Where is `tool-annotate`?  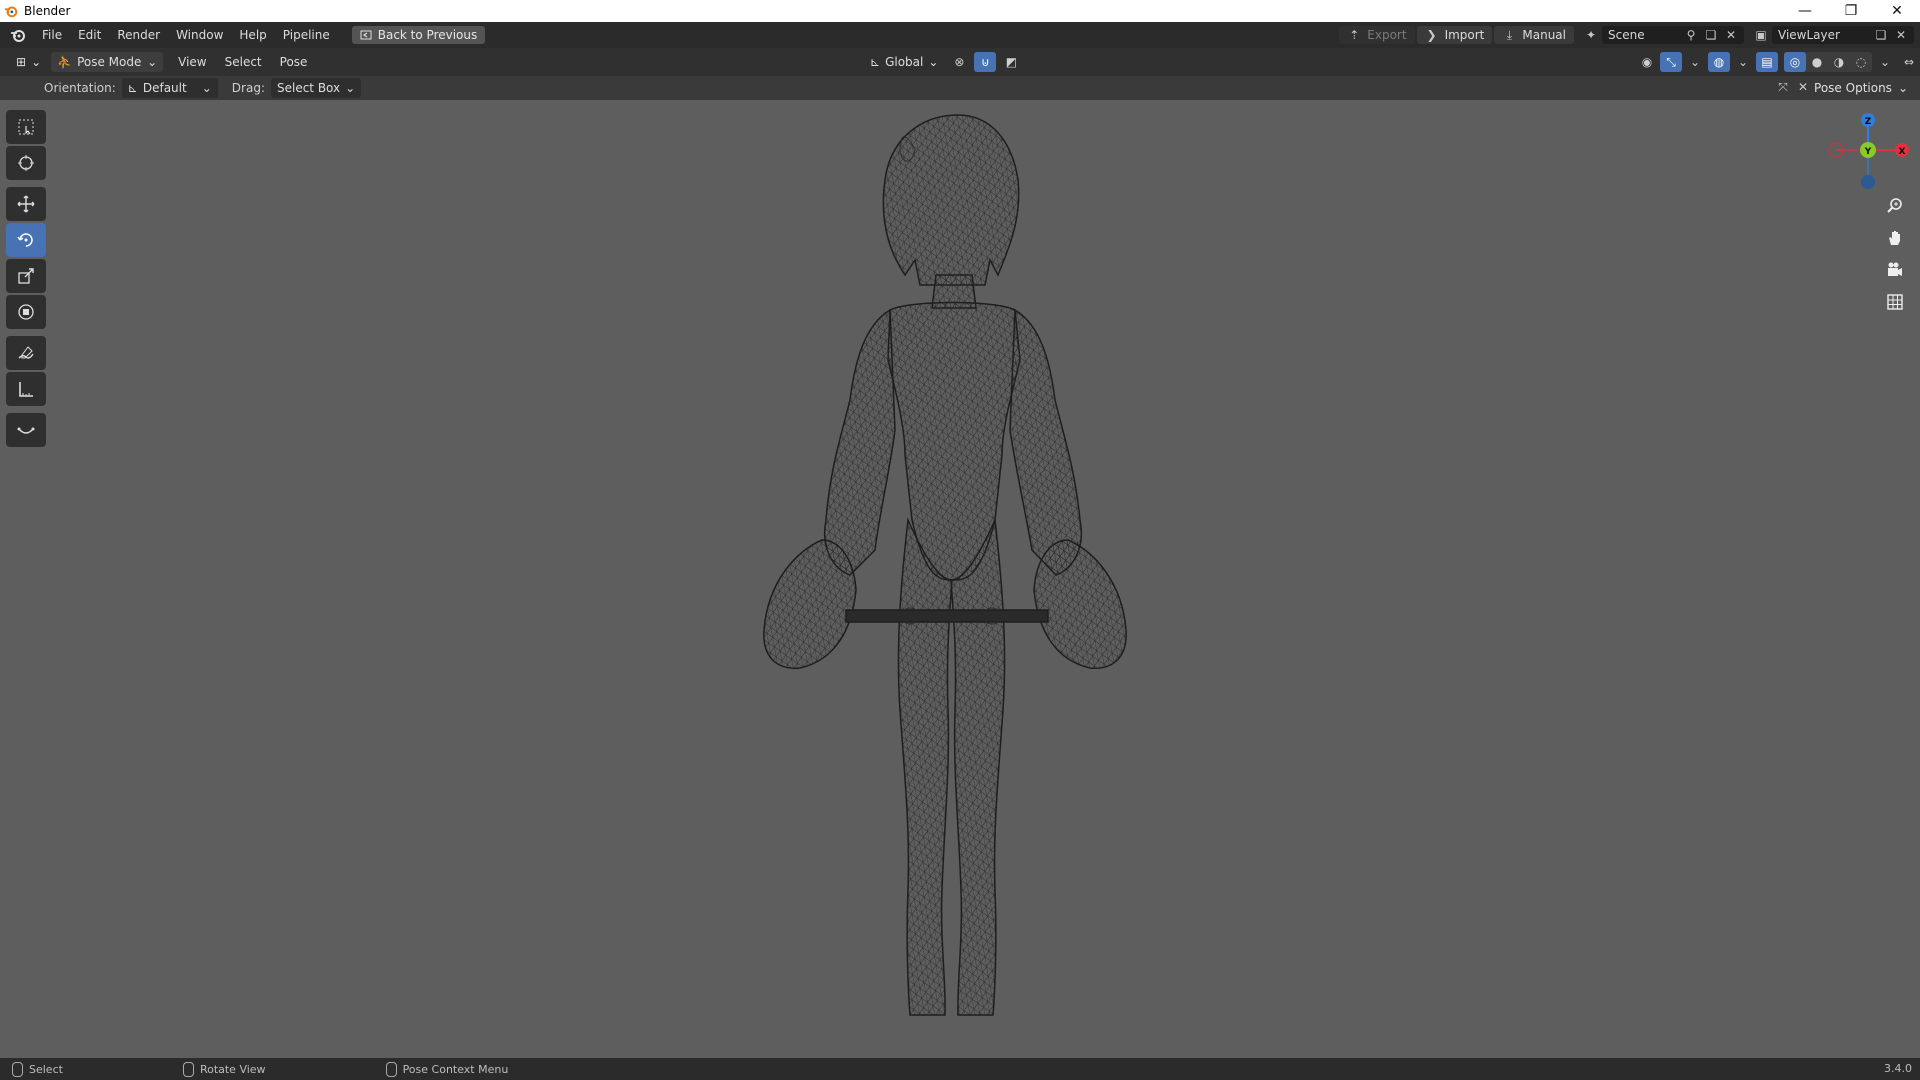 tool-annotate is located at coordinates (26, 353).